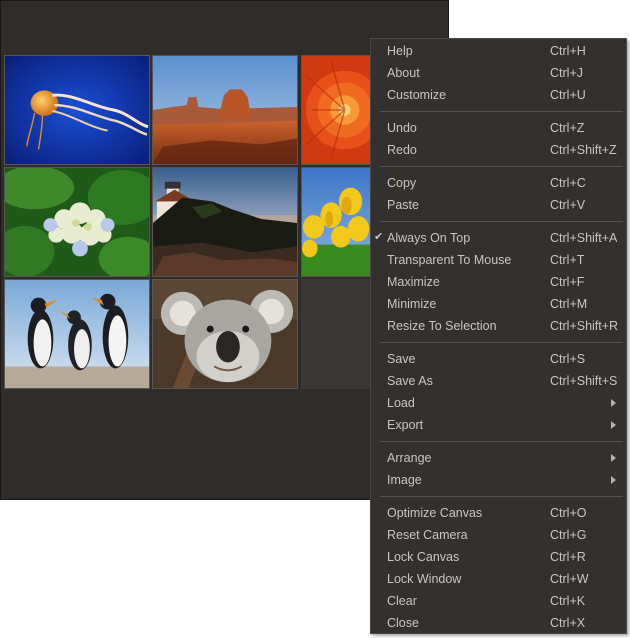  Describe the element at coordinates (569, 304) in the screenshot. I see `menu-item-shortcut: Ctrl+M` at that location.